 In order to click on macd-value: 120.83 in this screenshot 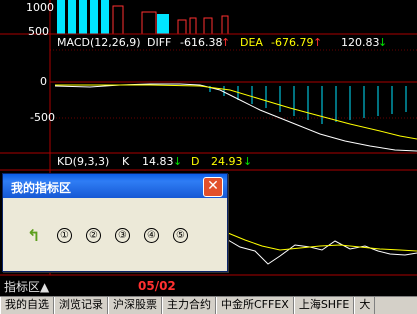, I will do `click(360, 42)`.